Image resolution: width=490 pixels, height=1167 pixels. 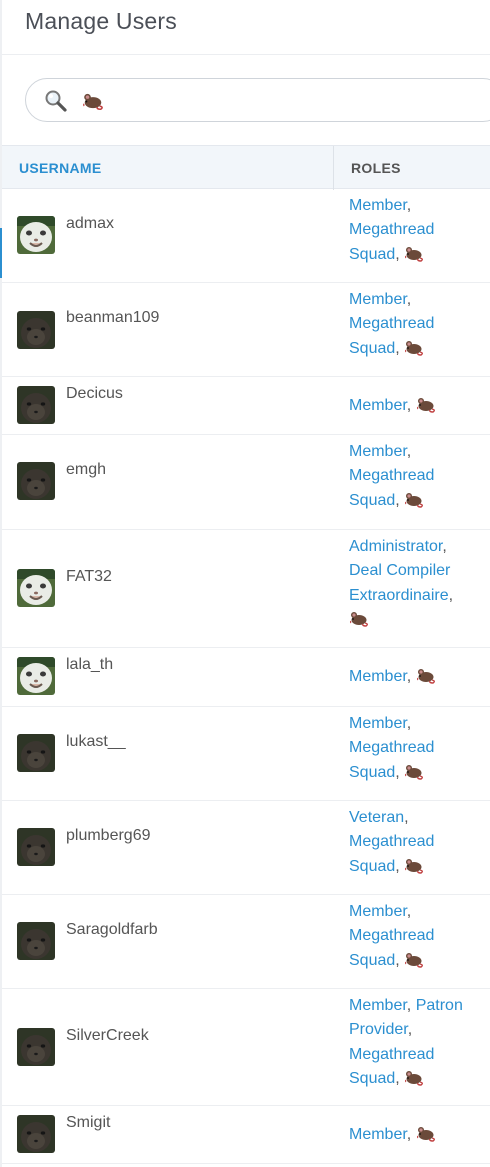 What do you see at coordinates (333, 168) in the screenshot?
I see `column-divider` at bounding box center [333, 168].